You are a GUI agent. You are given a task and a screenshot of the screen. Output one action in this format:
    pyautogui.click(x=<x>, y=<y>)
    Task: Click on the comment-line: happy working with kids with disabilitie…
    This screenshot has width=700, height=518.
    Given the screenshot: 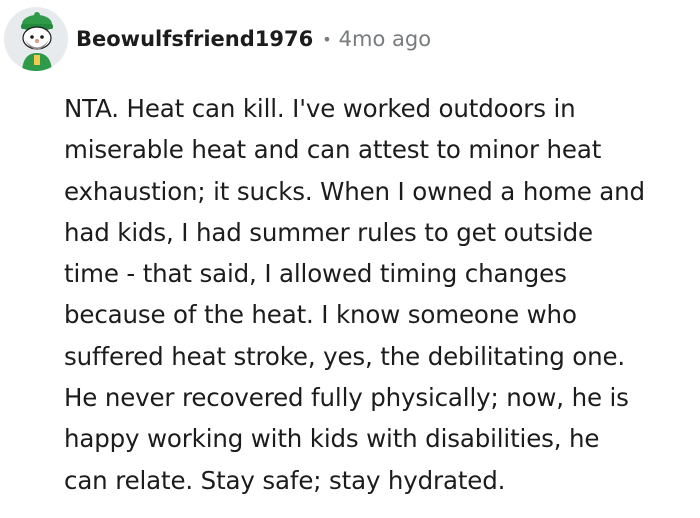 What is the action you would take?
    pyautogui.click(x=332, y=439)
    